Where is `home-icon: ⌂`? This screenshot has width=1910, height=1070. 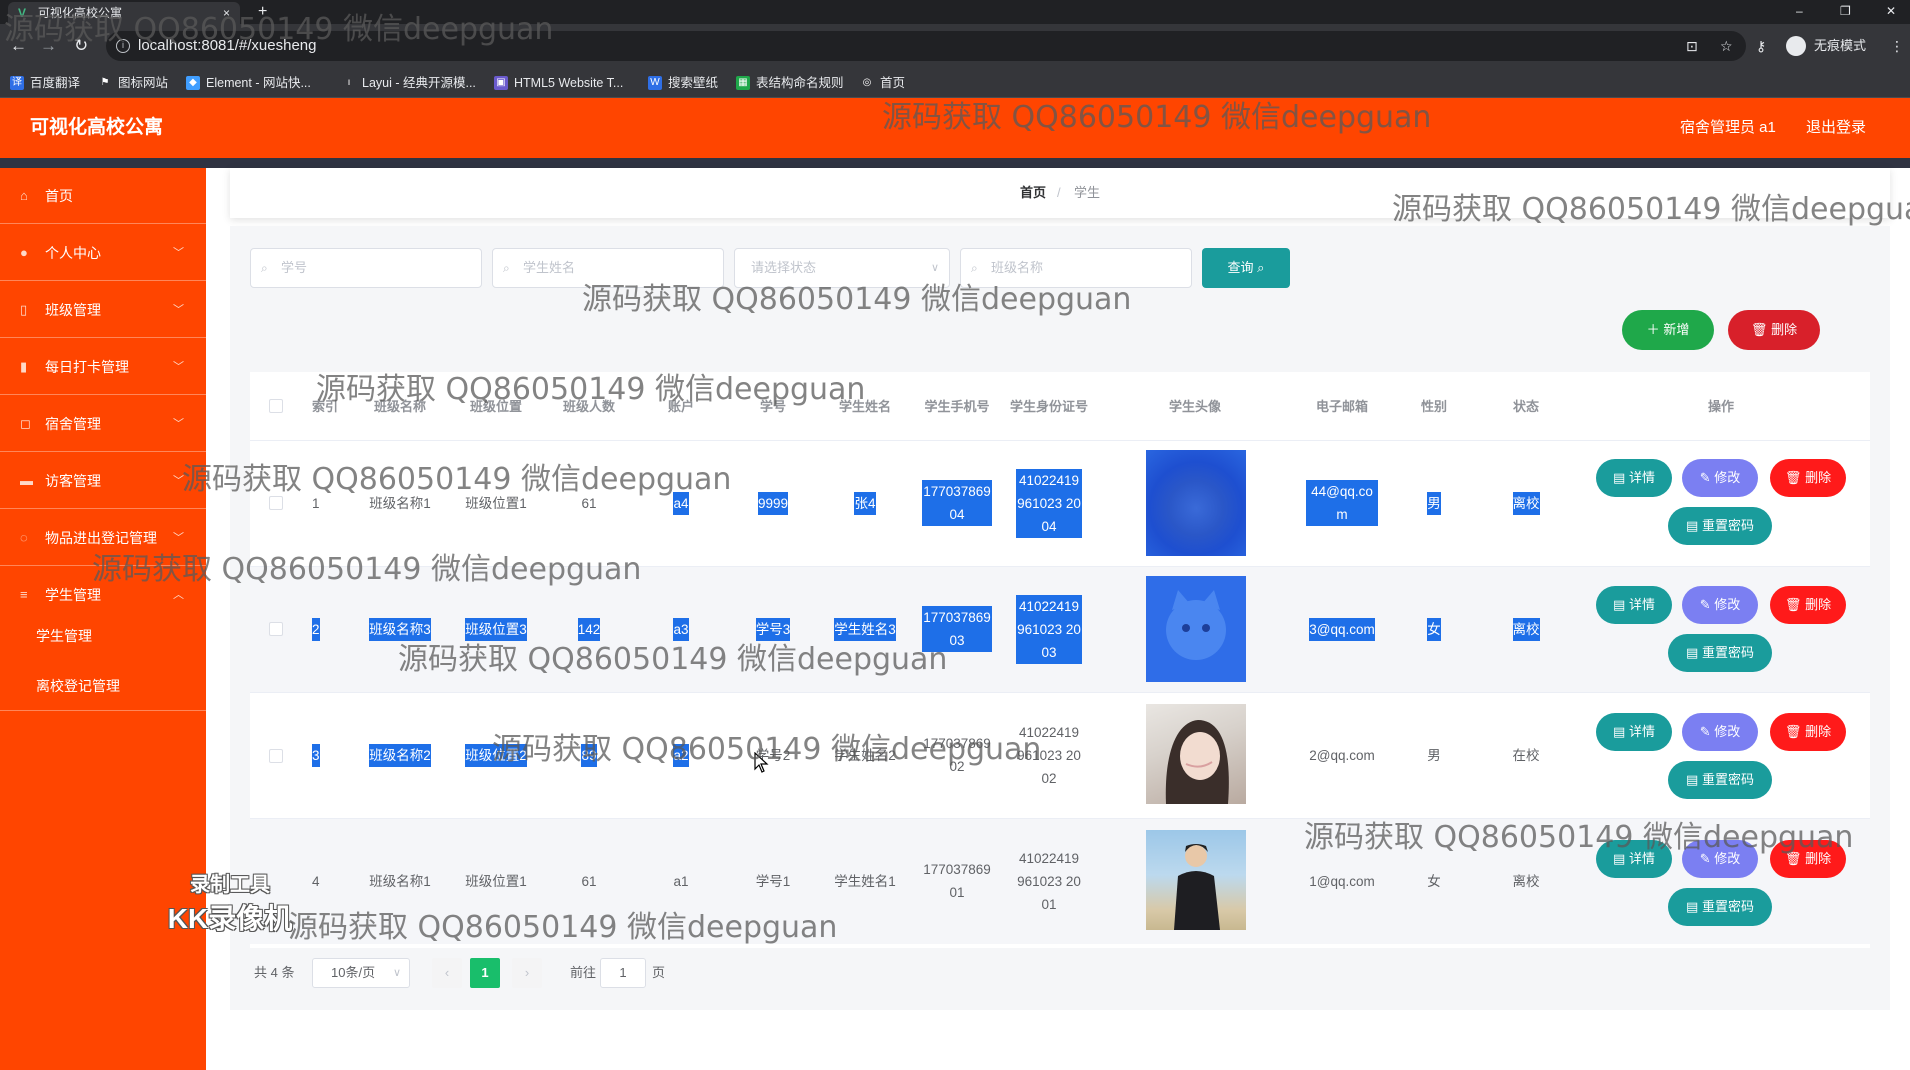 home-icon: ⌂ is located at coordinates (24, 195).